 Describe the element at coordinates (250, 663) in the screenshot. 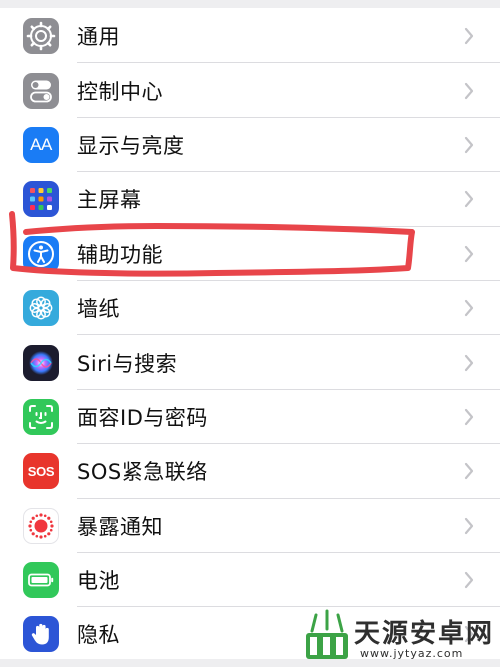

I see `bottom-separator` at that location.